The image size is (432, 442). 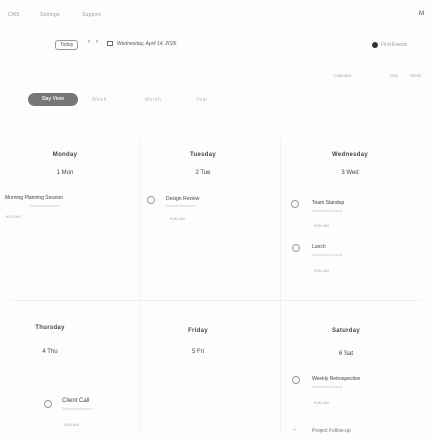 I want to click on view-year-tab: Year, so click(x=202, y=100).